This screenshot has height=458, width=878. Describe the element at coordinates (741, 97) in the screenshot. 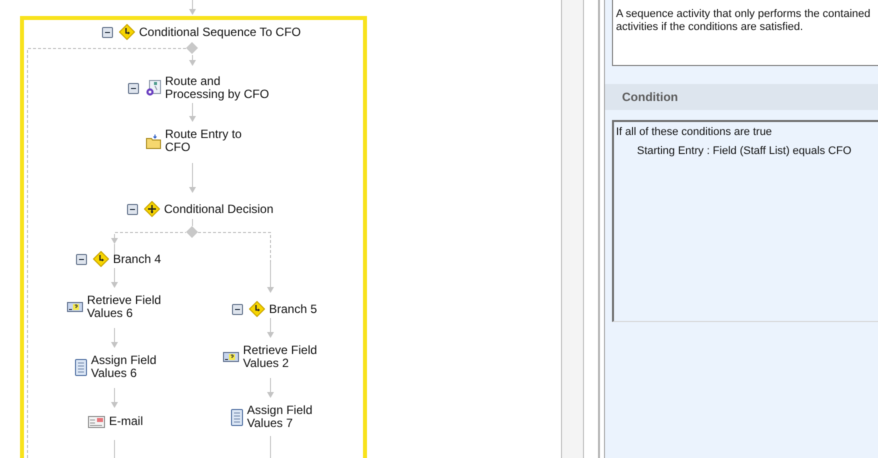

I see `section-header: Condition` at that location.